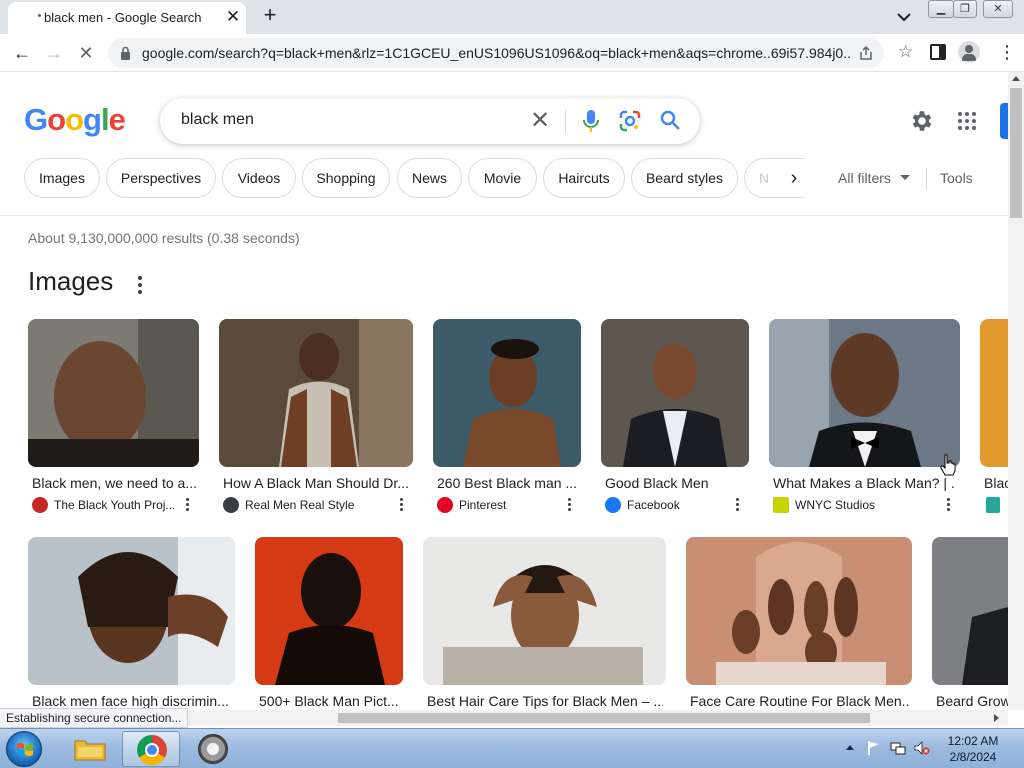 This screenshot has height=768, width=1024. What do you see at coordinates (866, 53) in the screenshot?
I see `share-icon` at bounding box center [866, 53].